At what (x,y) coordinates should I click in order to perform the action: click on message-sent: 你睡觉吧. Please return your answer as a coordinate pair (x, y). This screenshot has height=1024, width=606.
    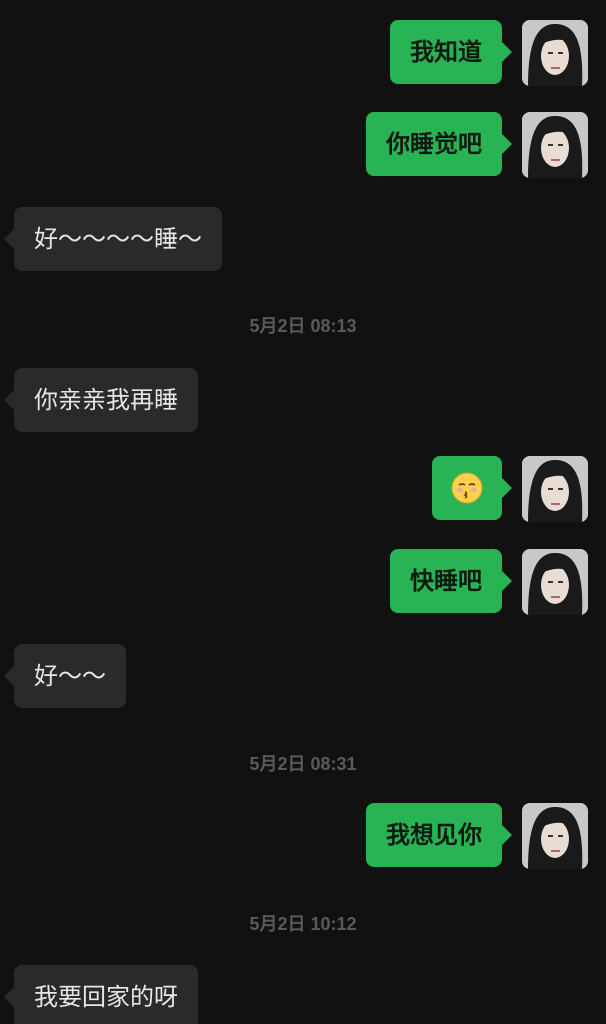
    Looking at the image, I should click on (477, 145).